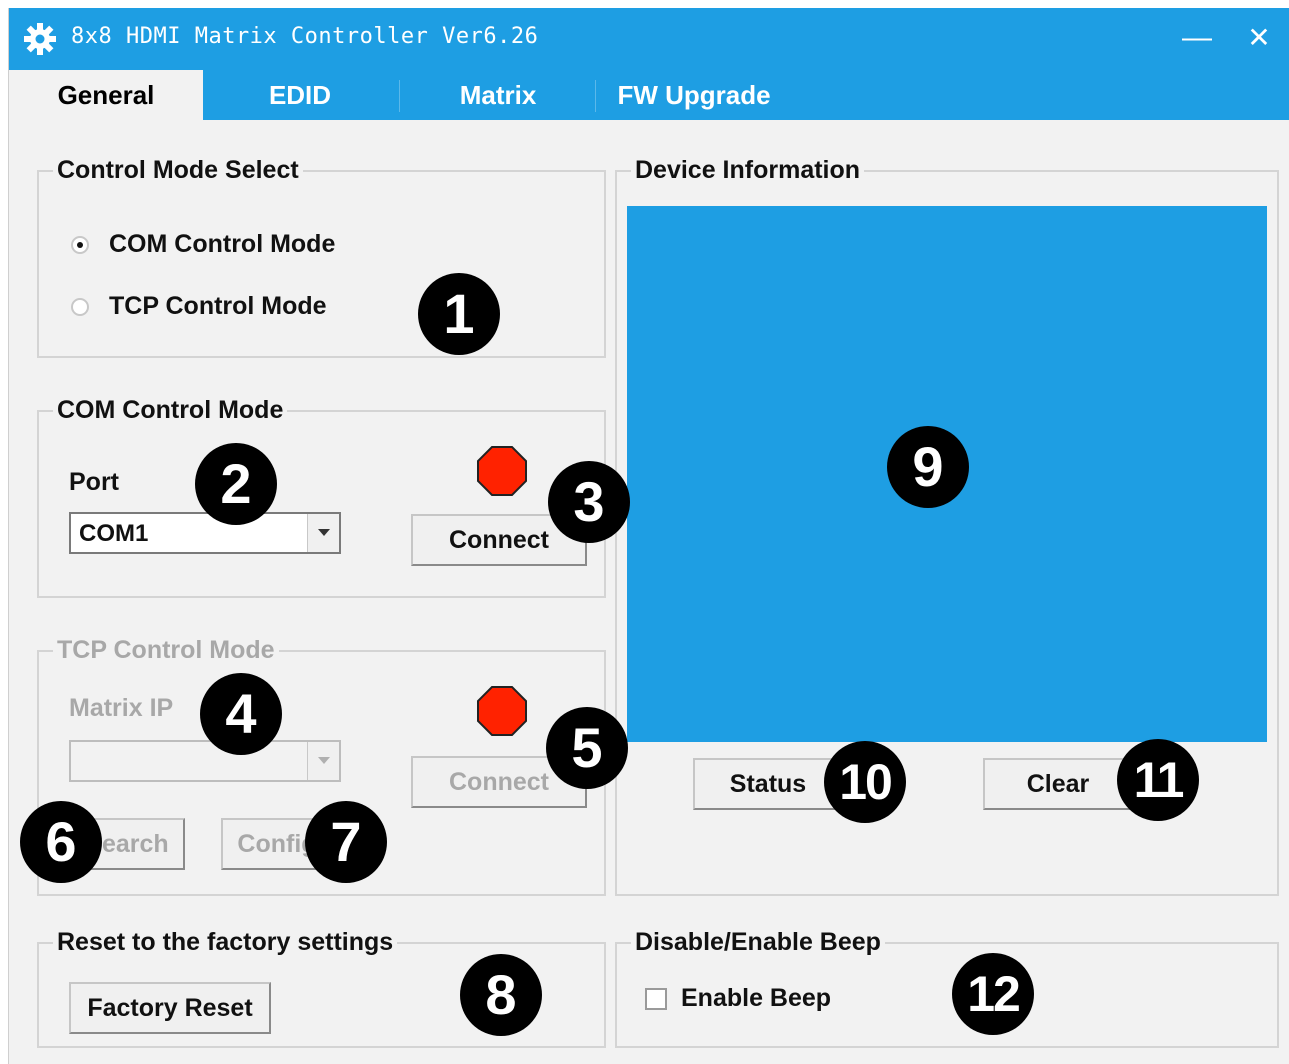 The image size is (1289, 1064). Describe the element at coordinates (501, 995) in the screenshot. I see `callout-badge: 8` at that location.